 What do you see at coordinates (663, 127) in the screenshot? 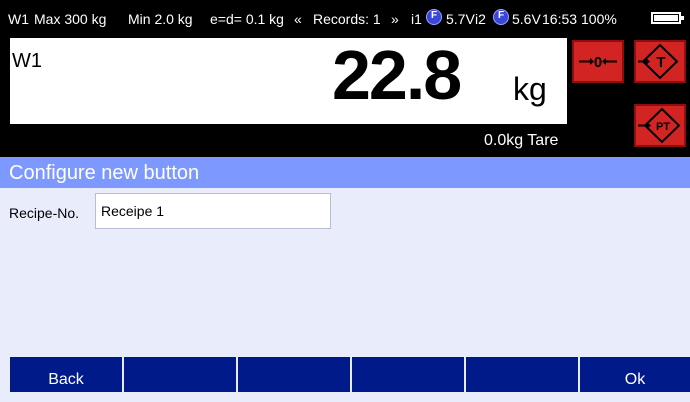
I see `preset-tare-button-label: PT` at bounding box center [663, 127].